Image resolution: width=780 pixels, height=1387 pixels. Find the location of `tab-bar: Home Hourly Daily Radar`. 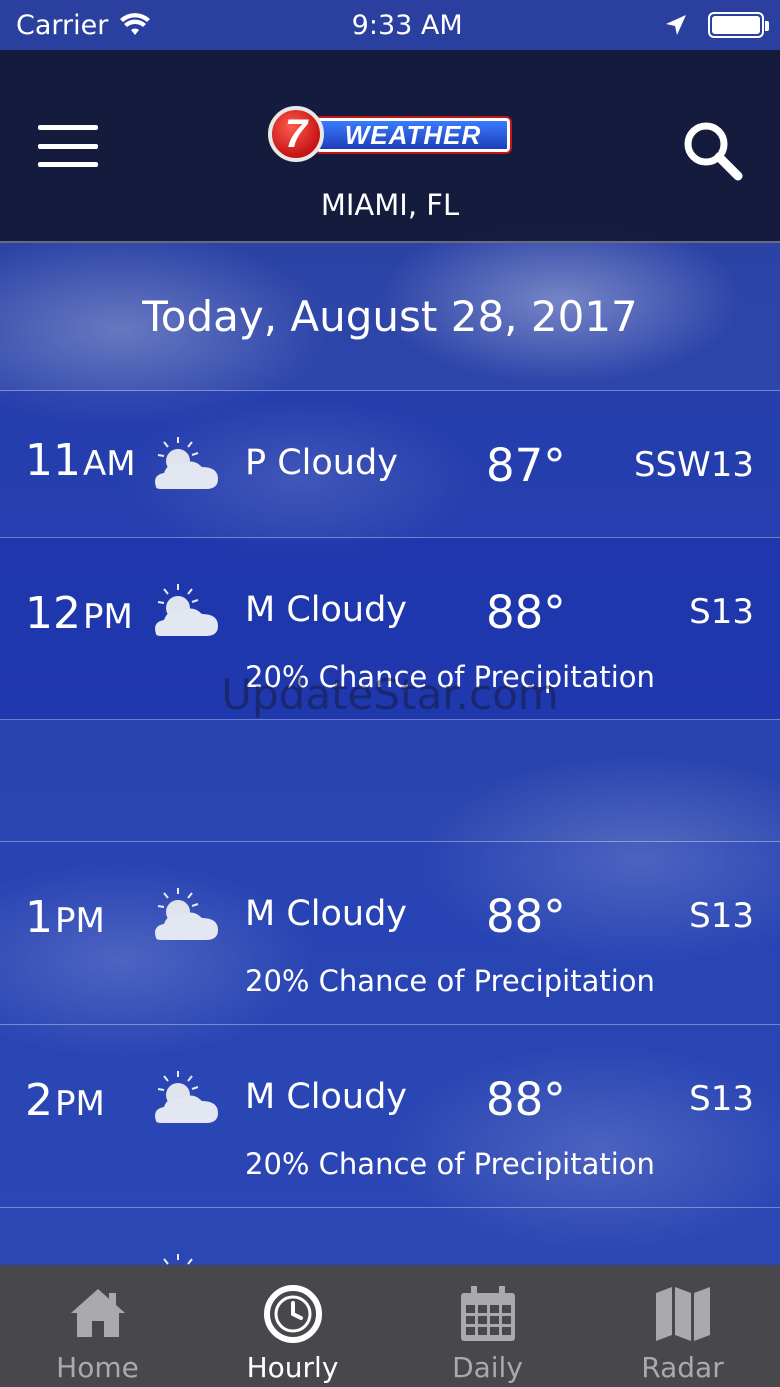

tab-bar: Home Hourly Daily Radar is located at coordinates (390, 1326).